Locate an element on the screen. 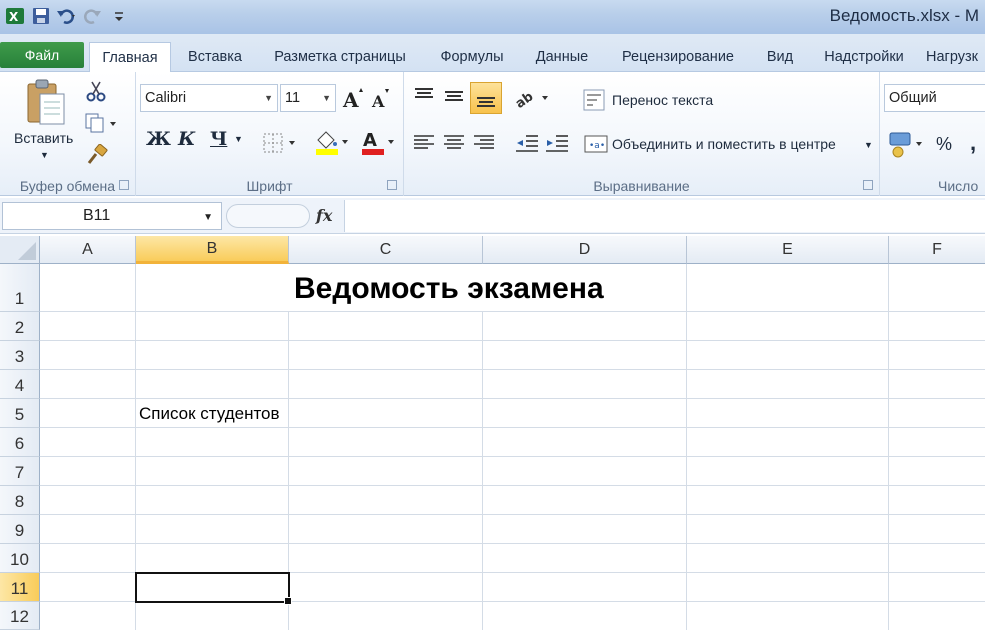  decrease-indent-icon is located at coordinates (527, 143).